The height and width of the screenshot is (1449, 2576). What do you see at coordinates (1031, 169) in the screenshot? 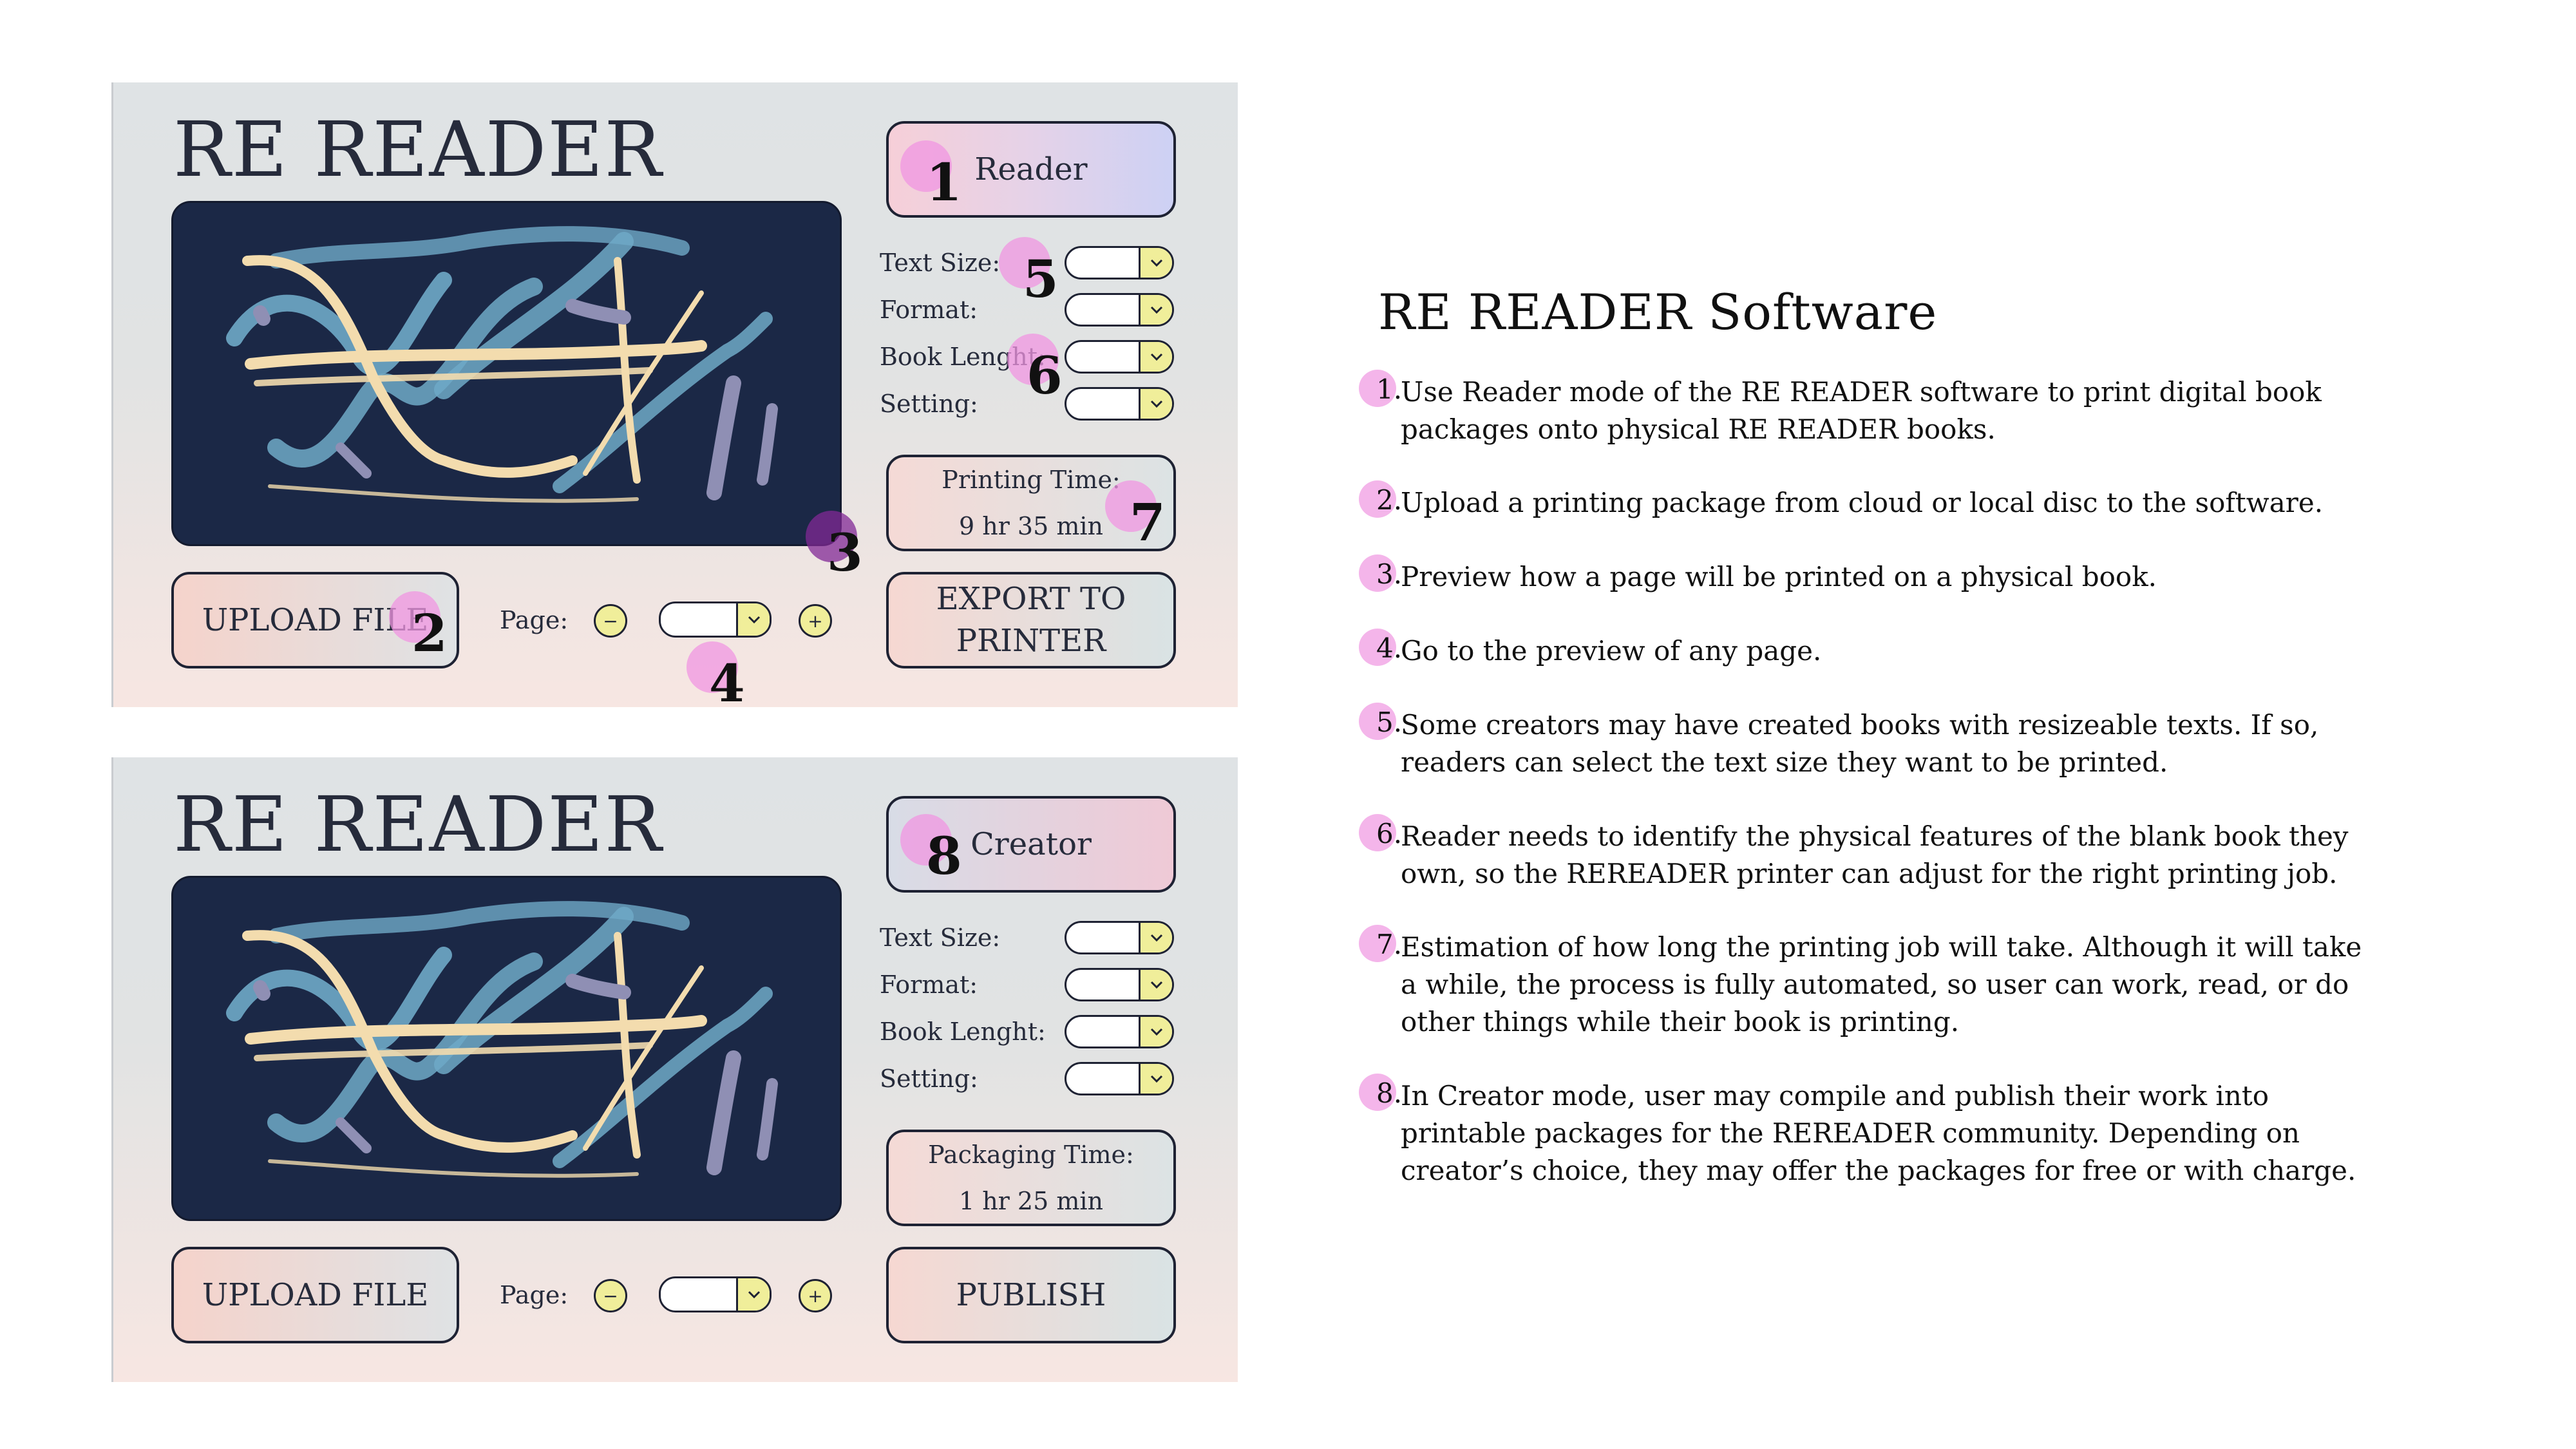
I see `mode-label: Reader` at bounding box center [1031, 169].